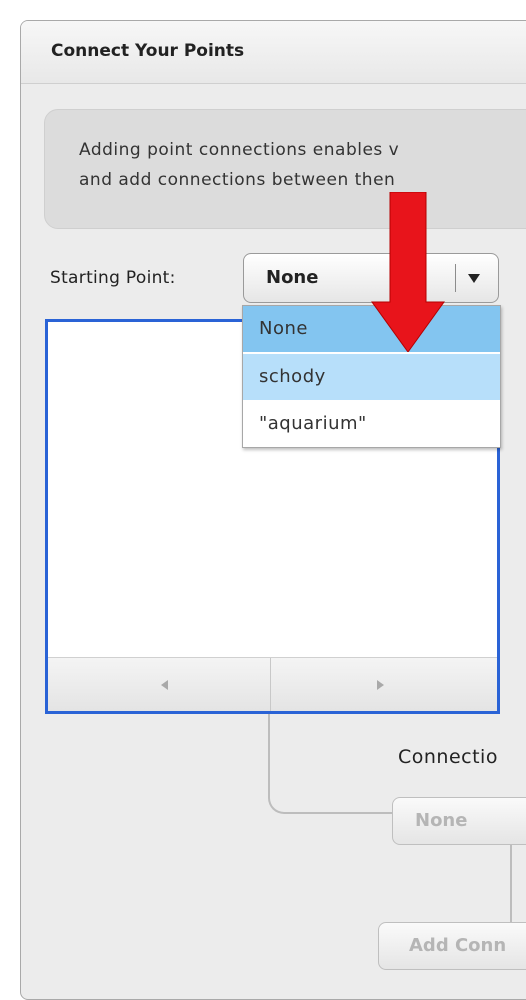 The image size is (526, 1000). What do you see at coordinates (459, 821) in the screenshot?
I see `connection-select-disabled: None` at bounding box center [459, 821].